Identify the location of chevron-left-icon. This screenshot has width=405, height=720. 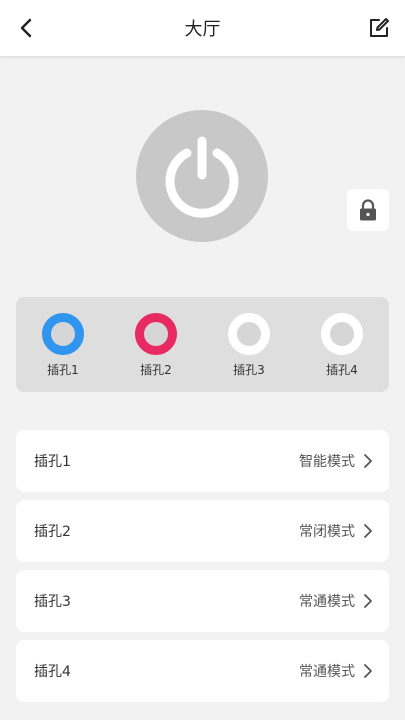
(26, 28).